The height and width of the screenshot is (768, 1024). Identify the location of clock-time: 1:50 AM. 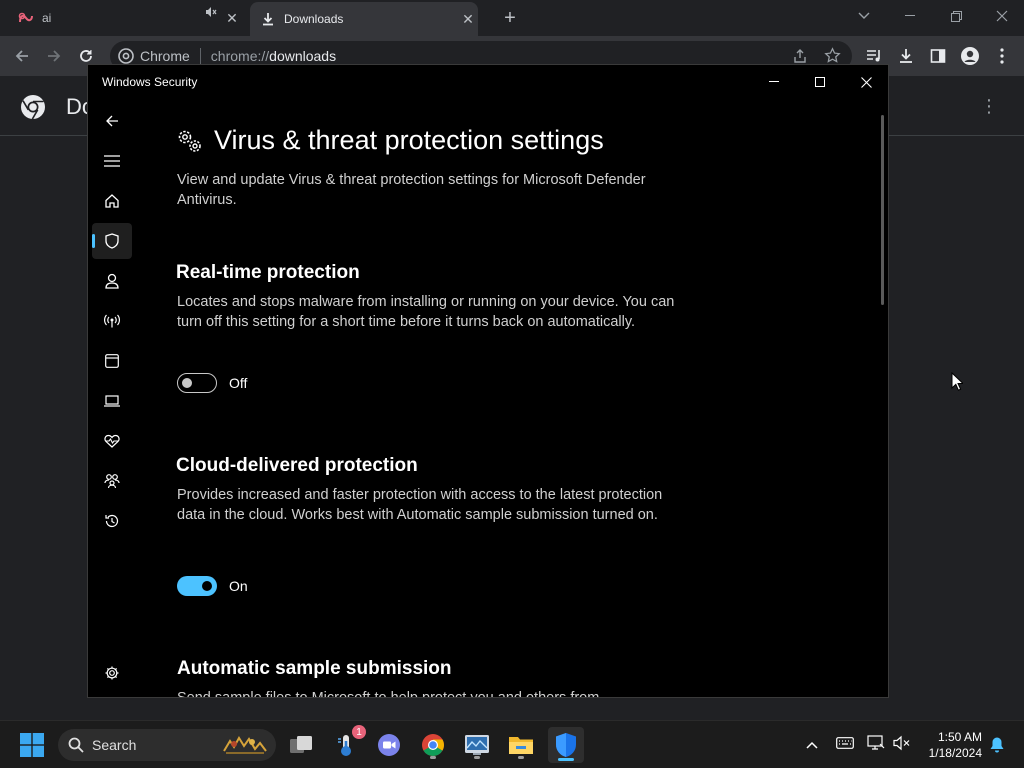
(959, 737).